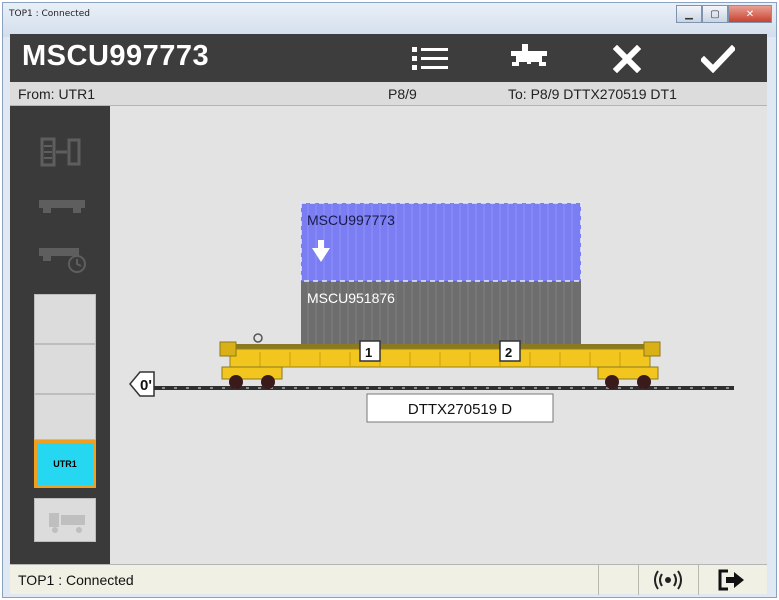 The image size is (779, 600). I want to click on railcar-clock-icon, so click(62, 260).